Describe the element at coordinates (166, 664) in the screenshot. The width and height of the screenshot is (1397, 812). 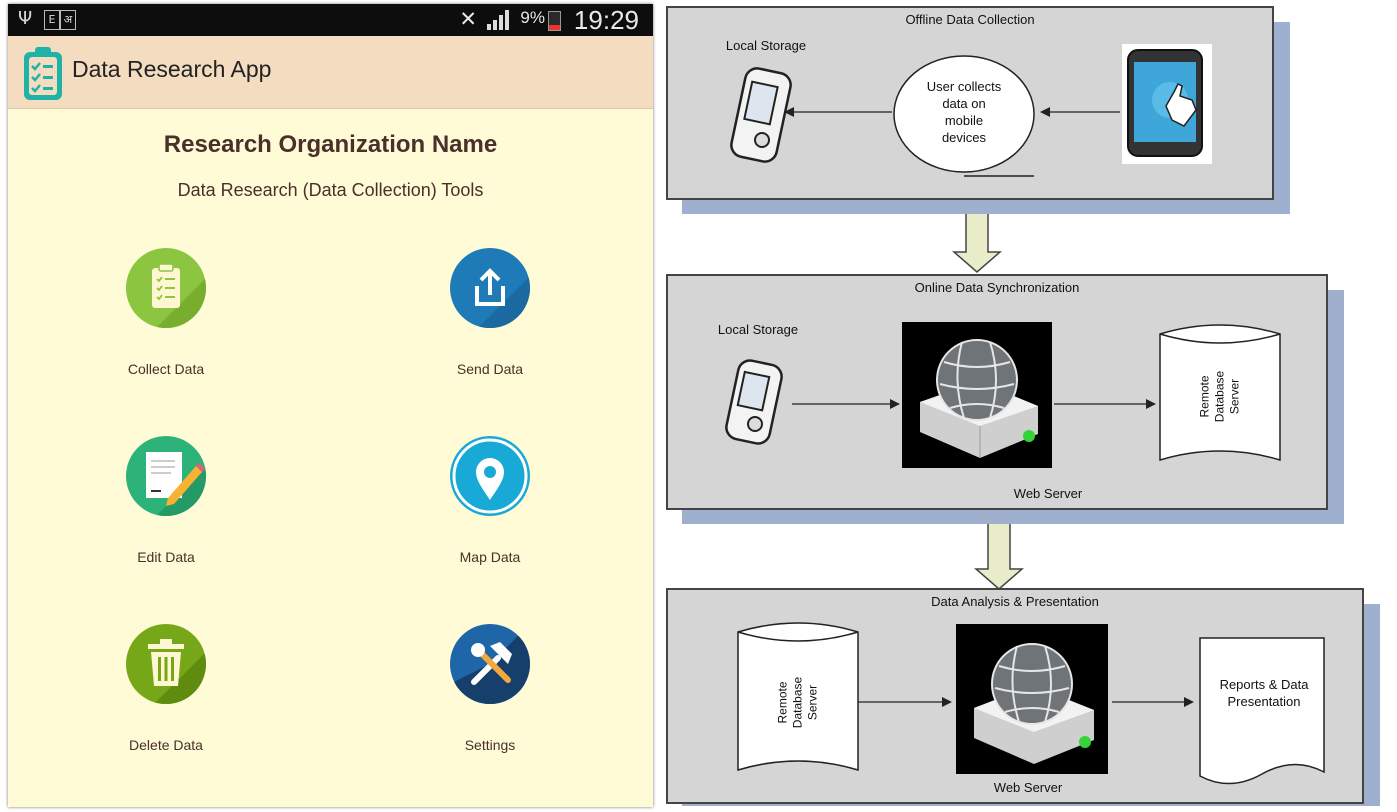
I see `trash-icon` at that location.